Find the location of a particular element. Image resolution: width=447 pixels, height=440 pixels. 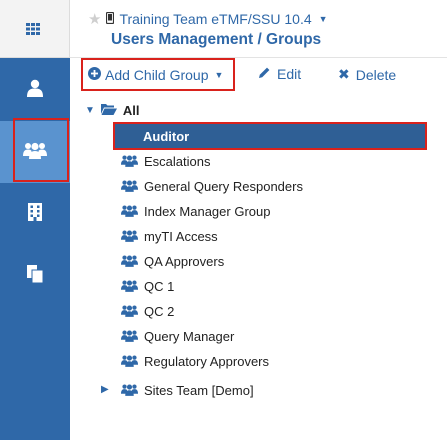

page-title: Users Management / Groups is located at coordinates (216, 39).